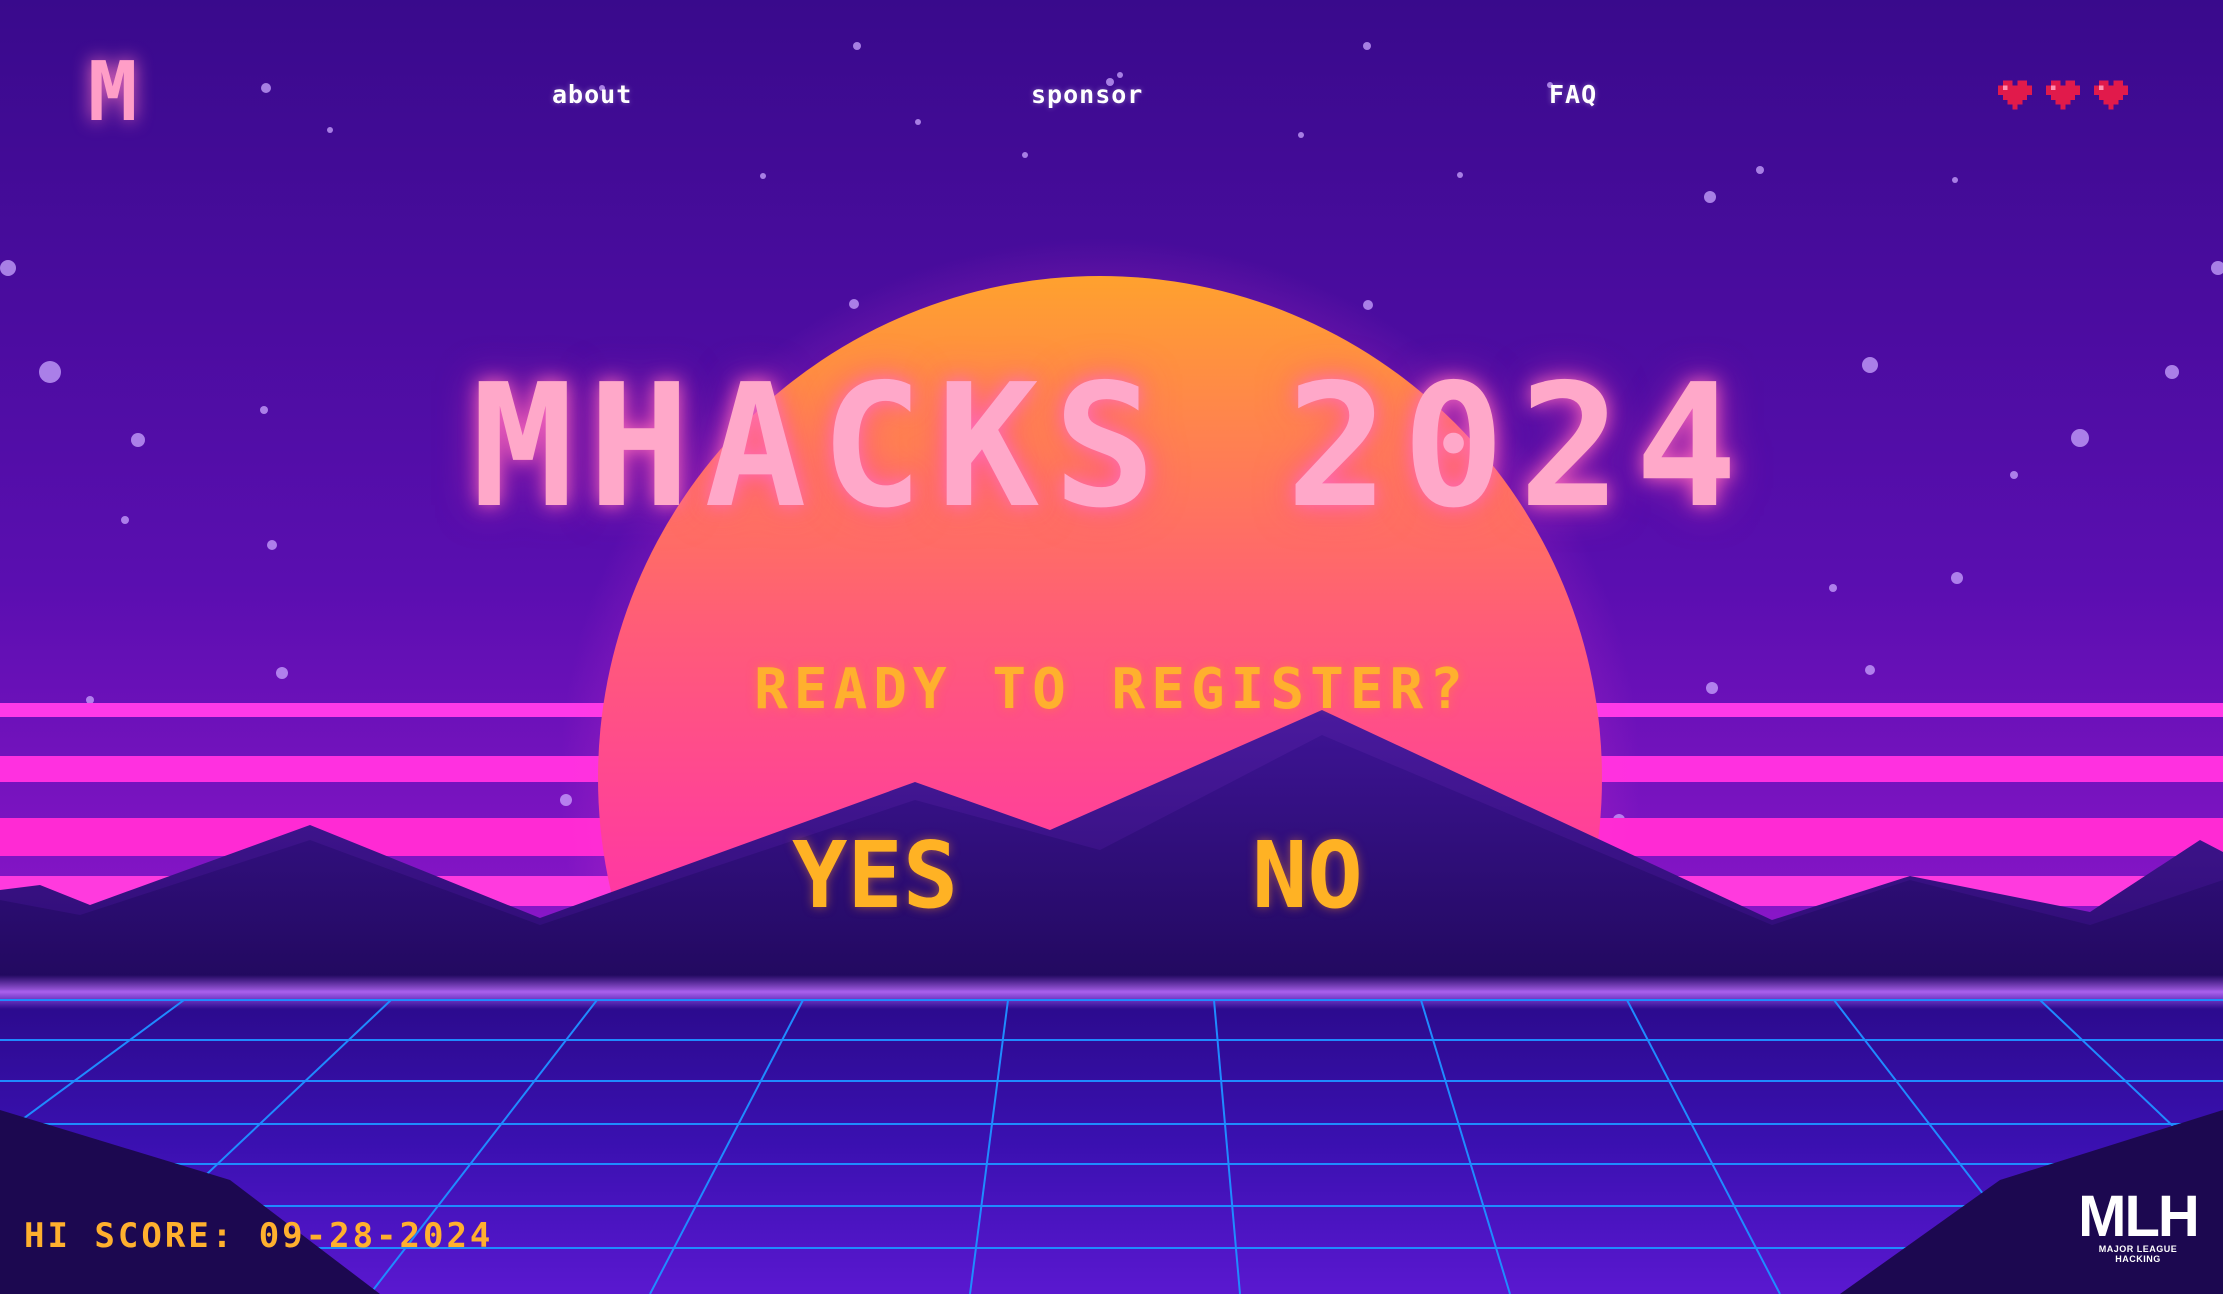 The height and width of the screenshot is (1294, 2223). Describe the element at coordinates (1307, 876) in the screenshot. I see `no-register-button: NO` at that location.